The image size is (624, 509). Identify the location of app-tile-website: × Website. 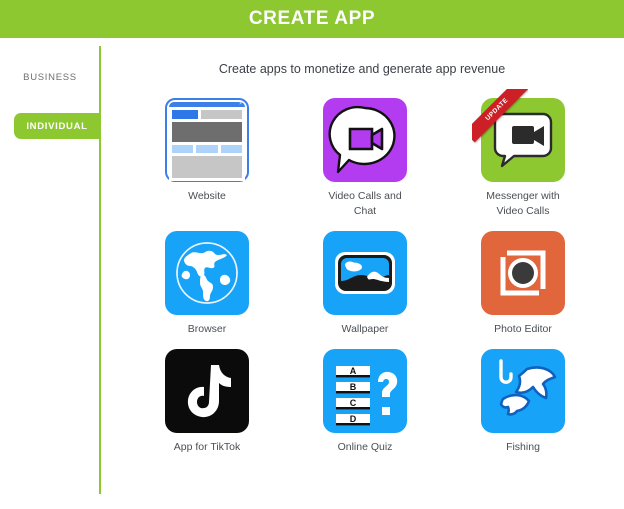
(207, 158).